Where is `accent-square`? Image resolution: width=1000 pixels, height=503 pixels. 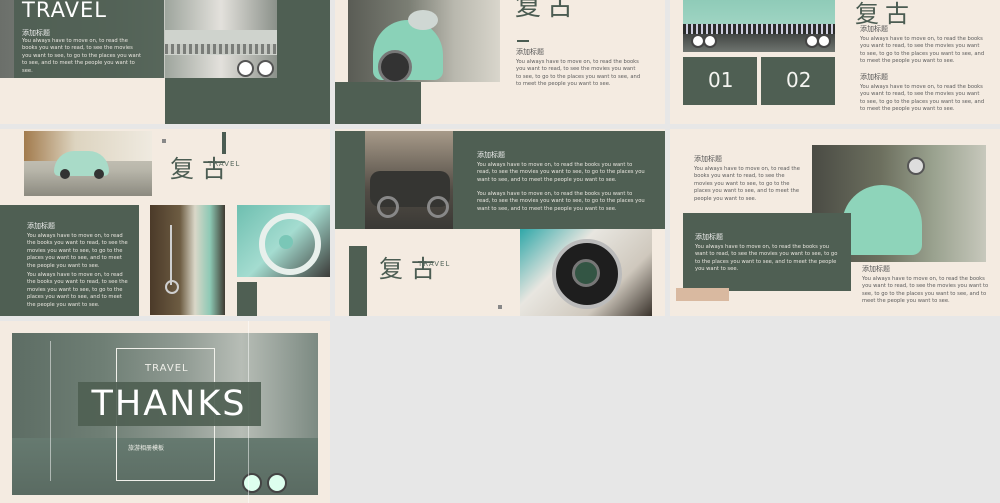
accent-square is located at coordinates (247, 299).